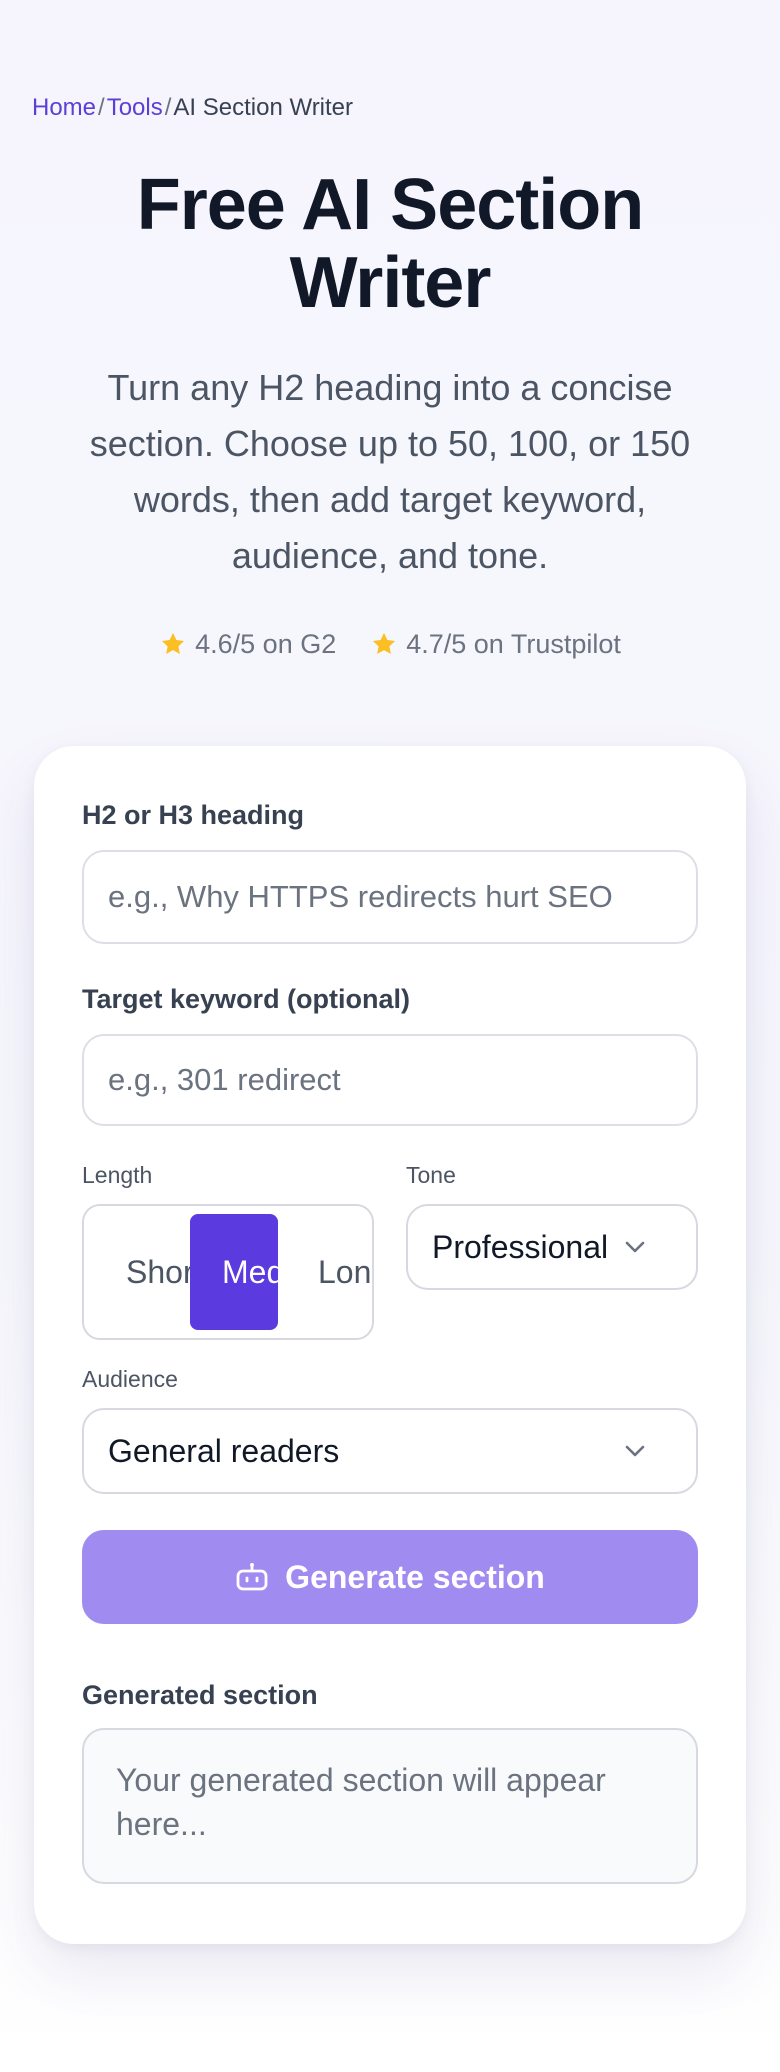 This screenshot has height=2072, width=780. I want to click on breadcrumb: Home / Tools / AI Section Writer, so click(192, 108).